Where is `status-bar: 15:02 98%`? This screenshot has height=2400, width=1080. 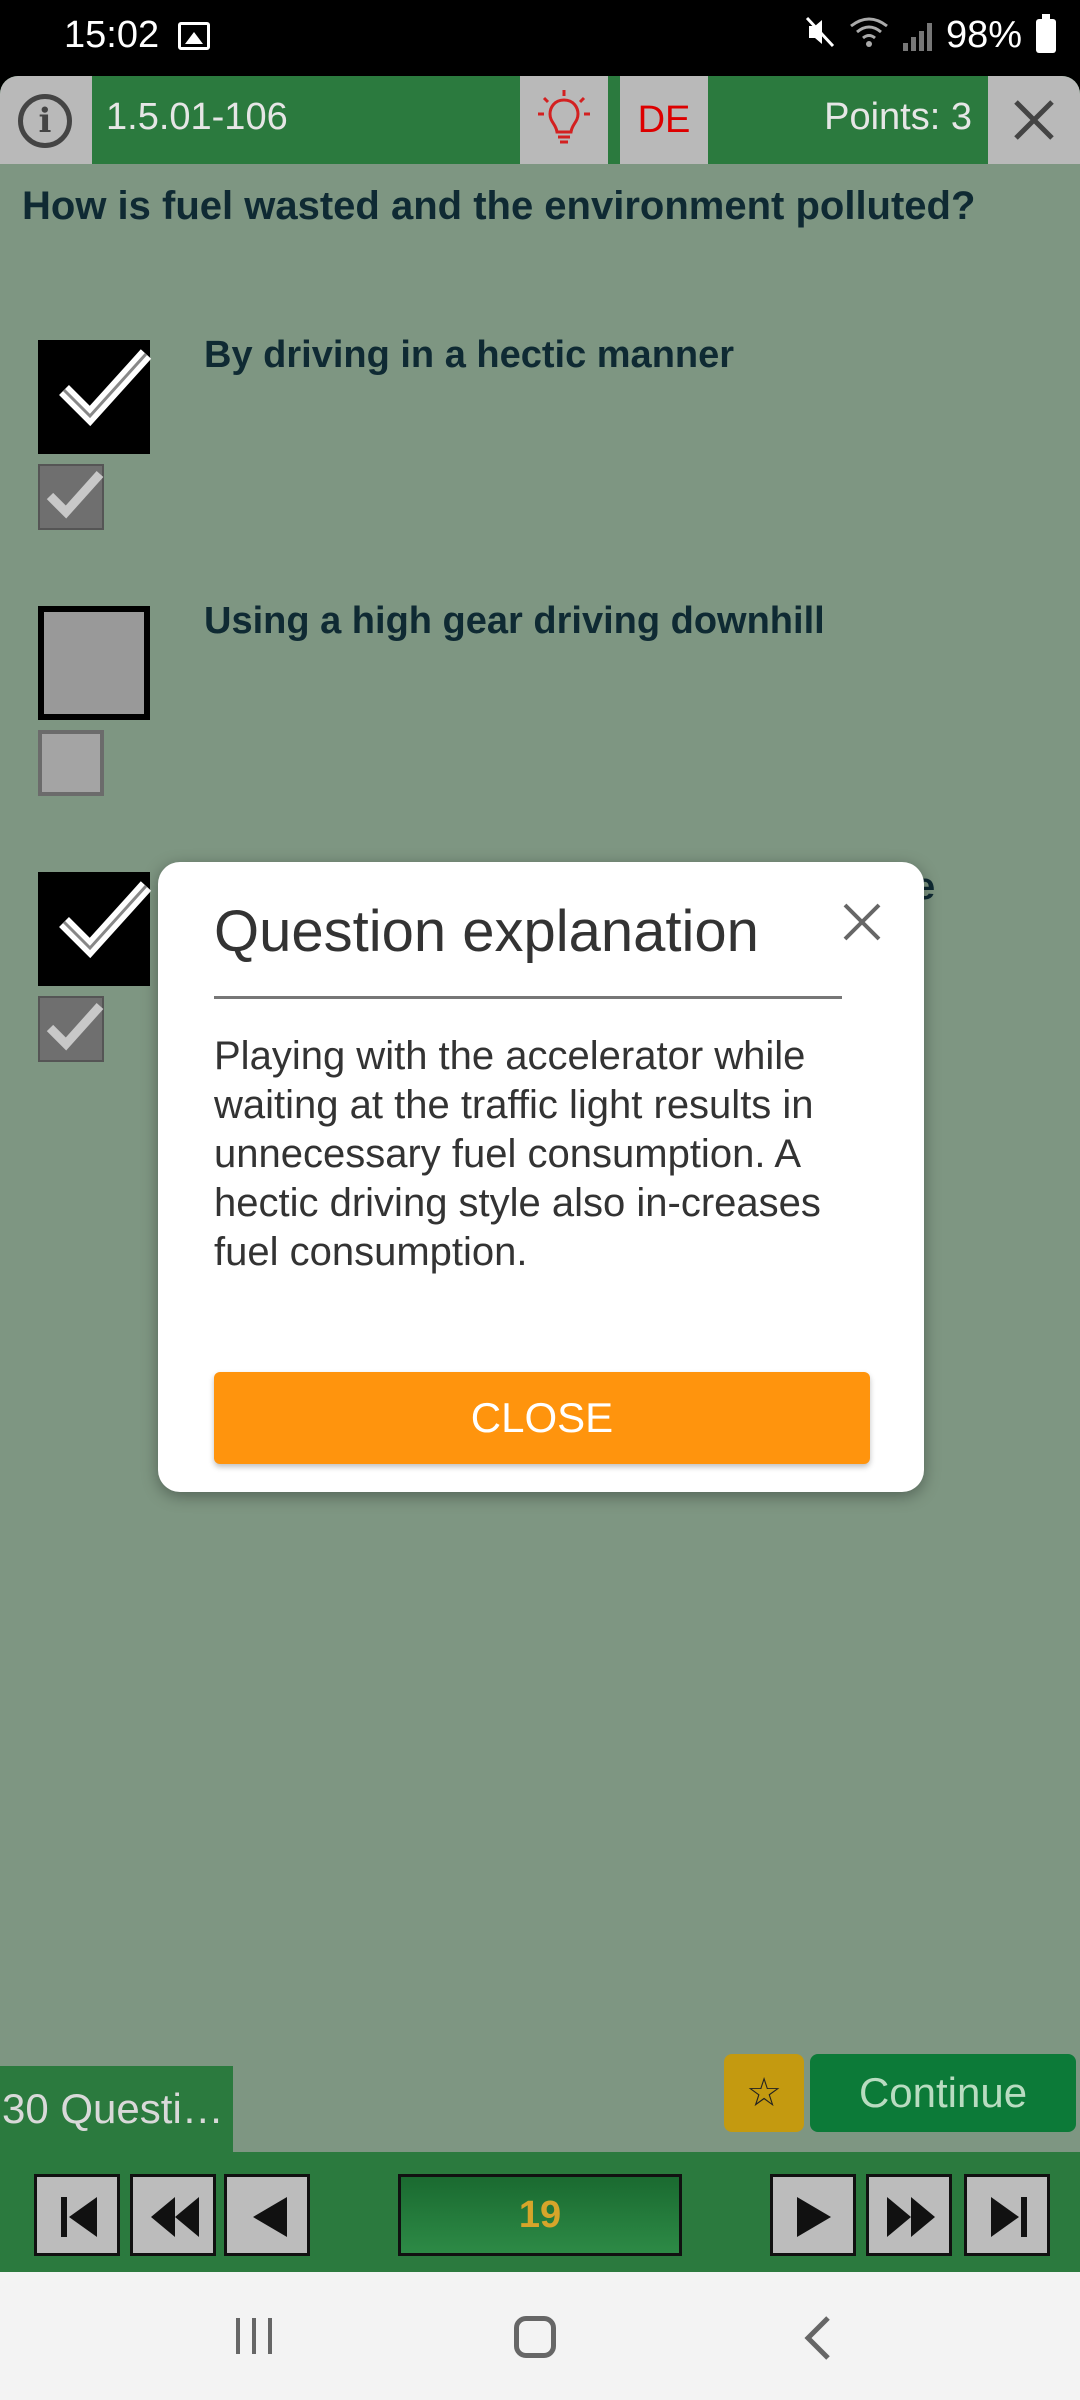
status-bar: 15:02 98% is located at coordinates (540, 38).